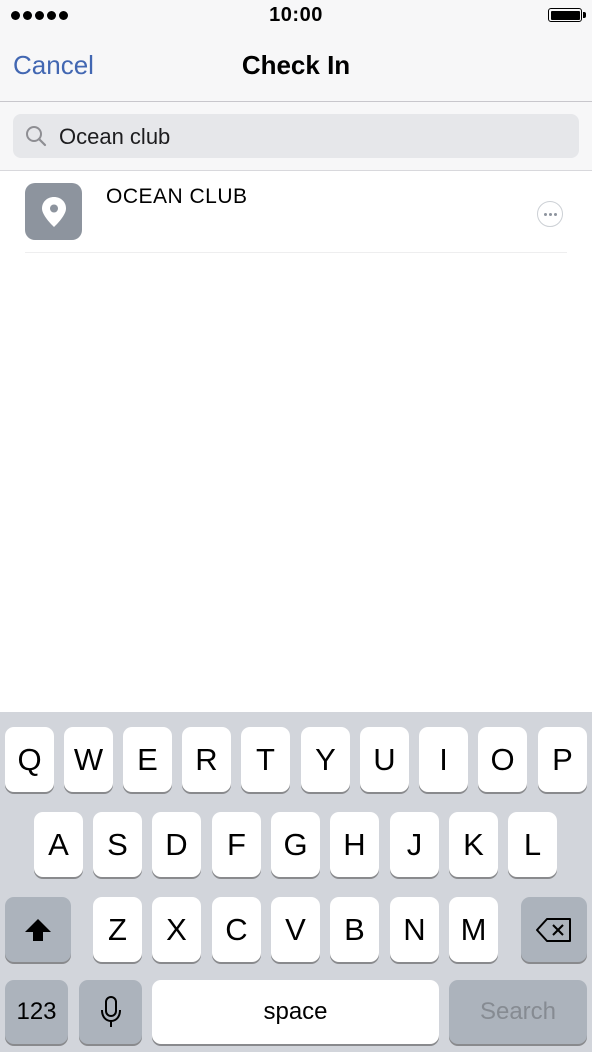 This screenshot has width=592, height=1052. What do you see at coordinates (36, 1012) in the screenshot?
I see `numbers-key: 123` at bounding box center [36, 1012].